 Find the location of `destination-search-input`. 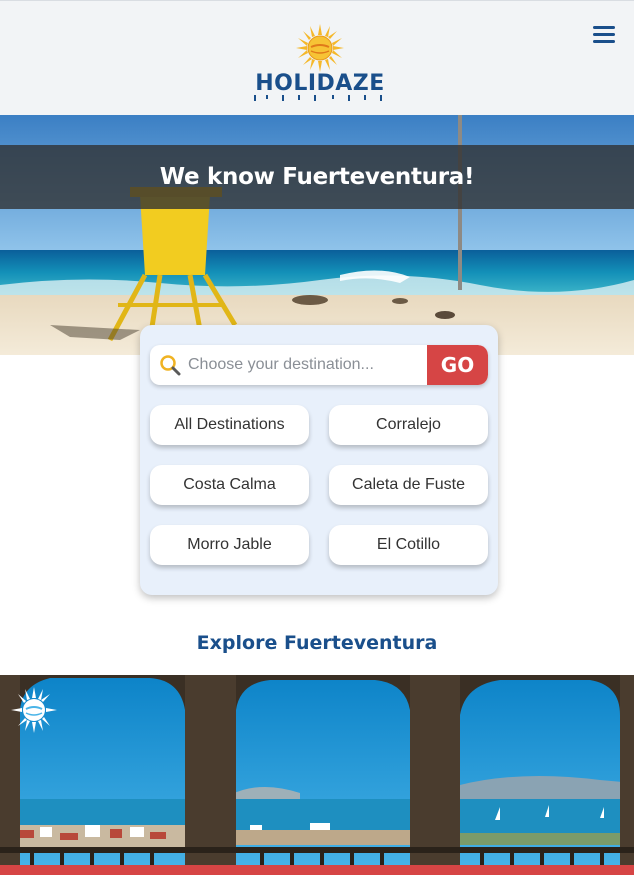

destination-search-input is located at coordinates (307, 365).